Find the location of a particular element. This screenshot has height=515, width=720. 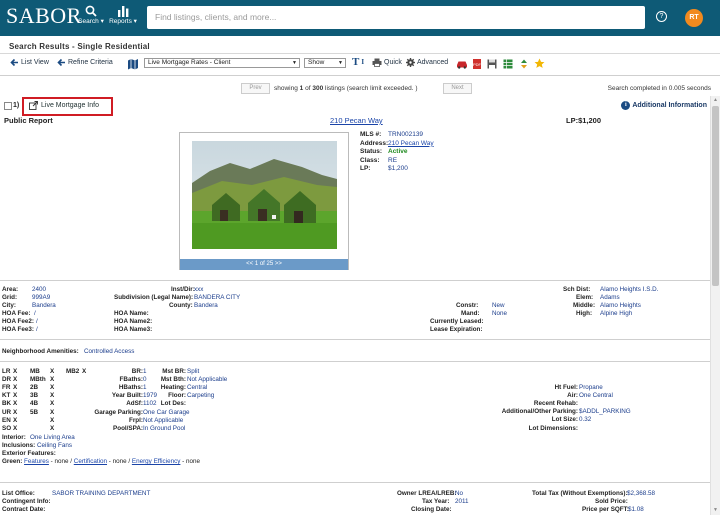

advanced-button: Advanced is located at coordinates (427, 62).